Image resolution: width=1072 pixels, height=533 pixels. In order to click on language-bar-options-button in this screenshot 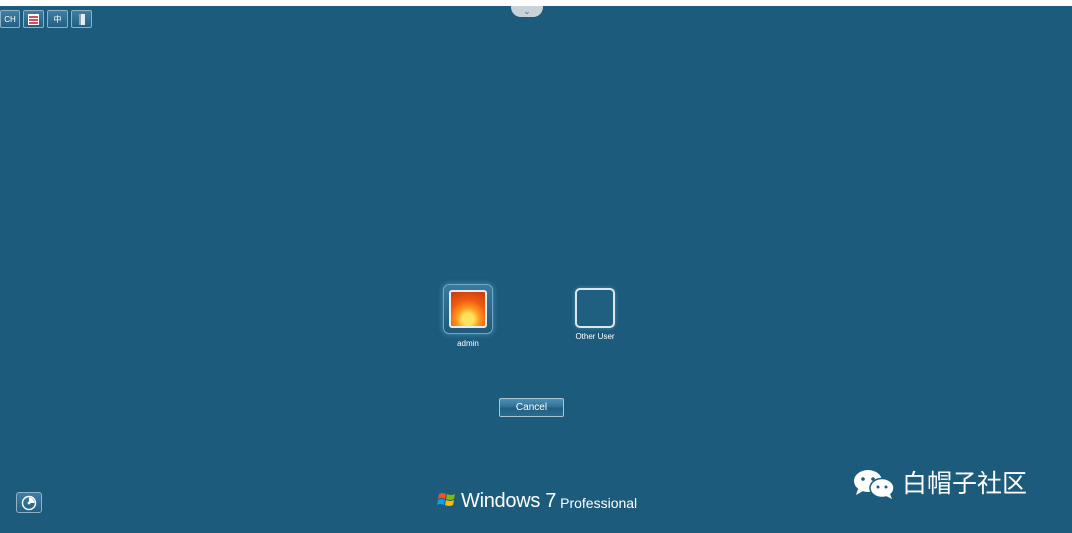, I will do `click(81, 19)`.